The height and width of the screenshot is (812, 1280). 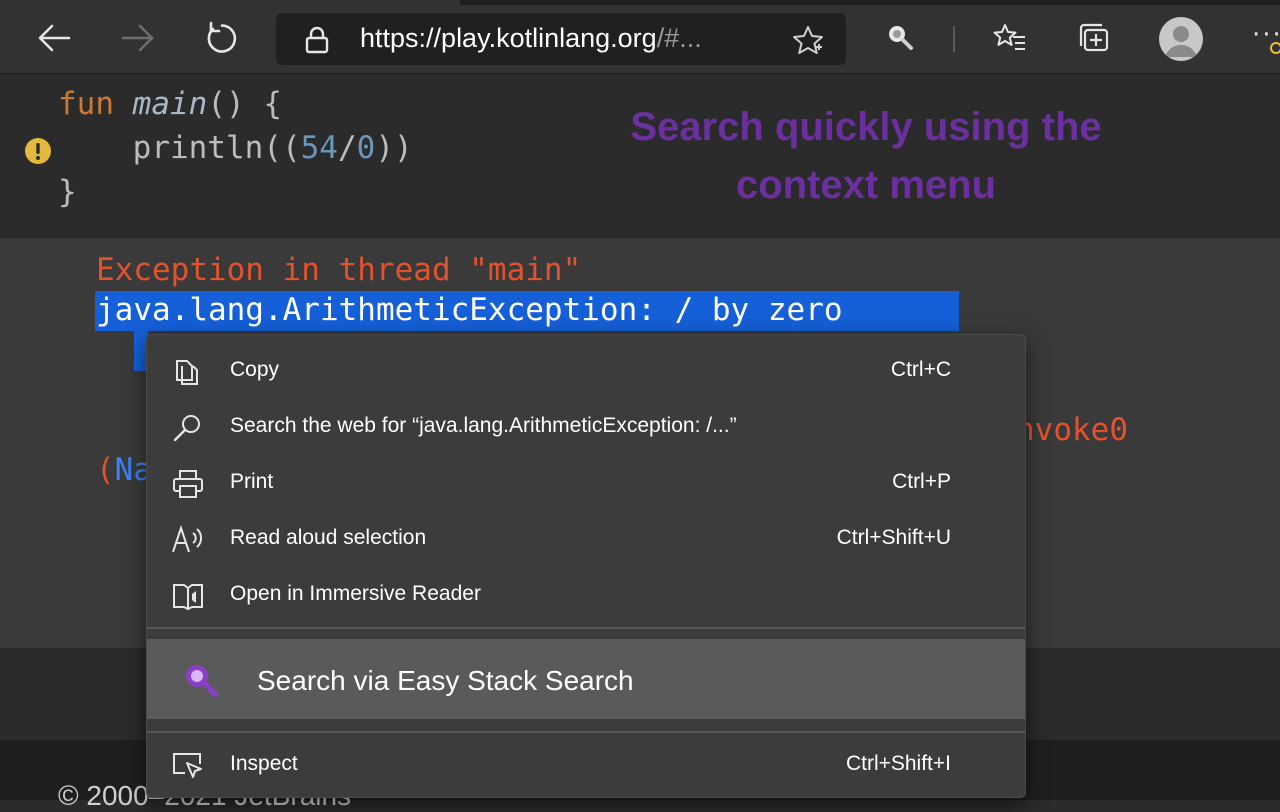 What do you see at coordinates (469, 310) in the screenshot?
I see `selected-text: java.lang.ArithmeticException: / by zero` at bounding box center [469, 310].